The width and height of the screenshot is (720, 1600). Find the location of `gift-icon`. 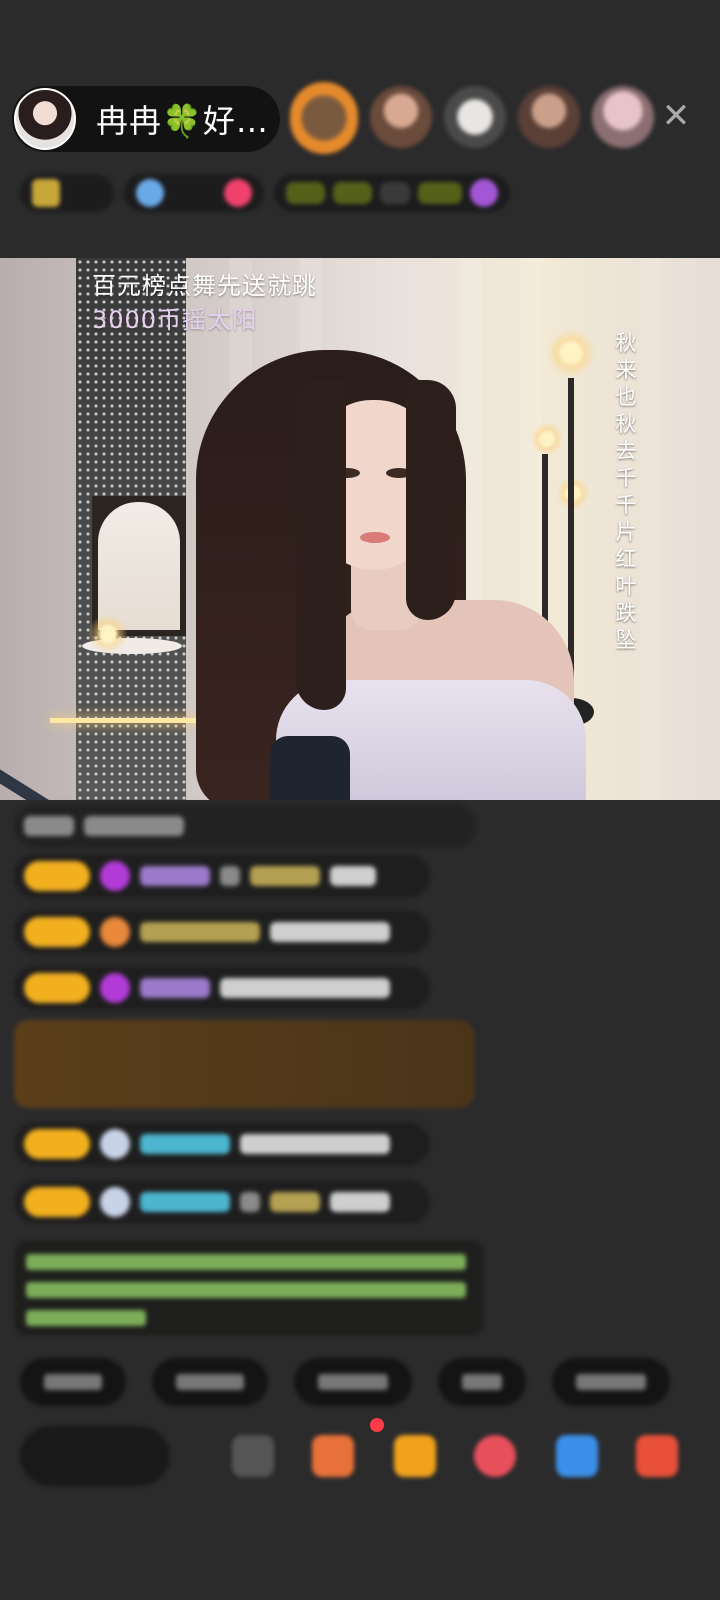

gift-icon is located at coordinates (657, 1456).